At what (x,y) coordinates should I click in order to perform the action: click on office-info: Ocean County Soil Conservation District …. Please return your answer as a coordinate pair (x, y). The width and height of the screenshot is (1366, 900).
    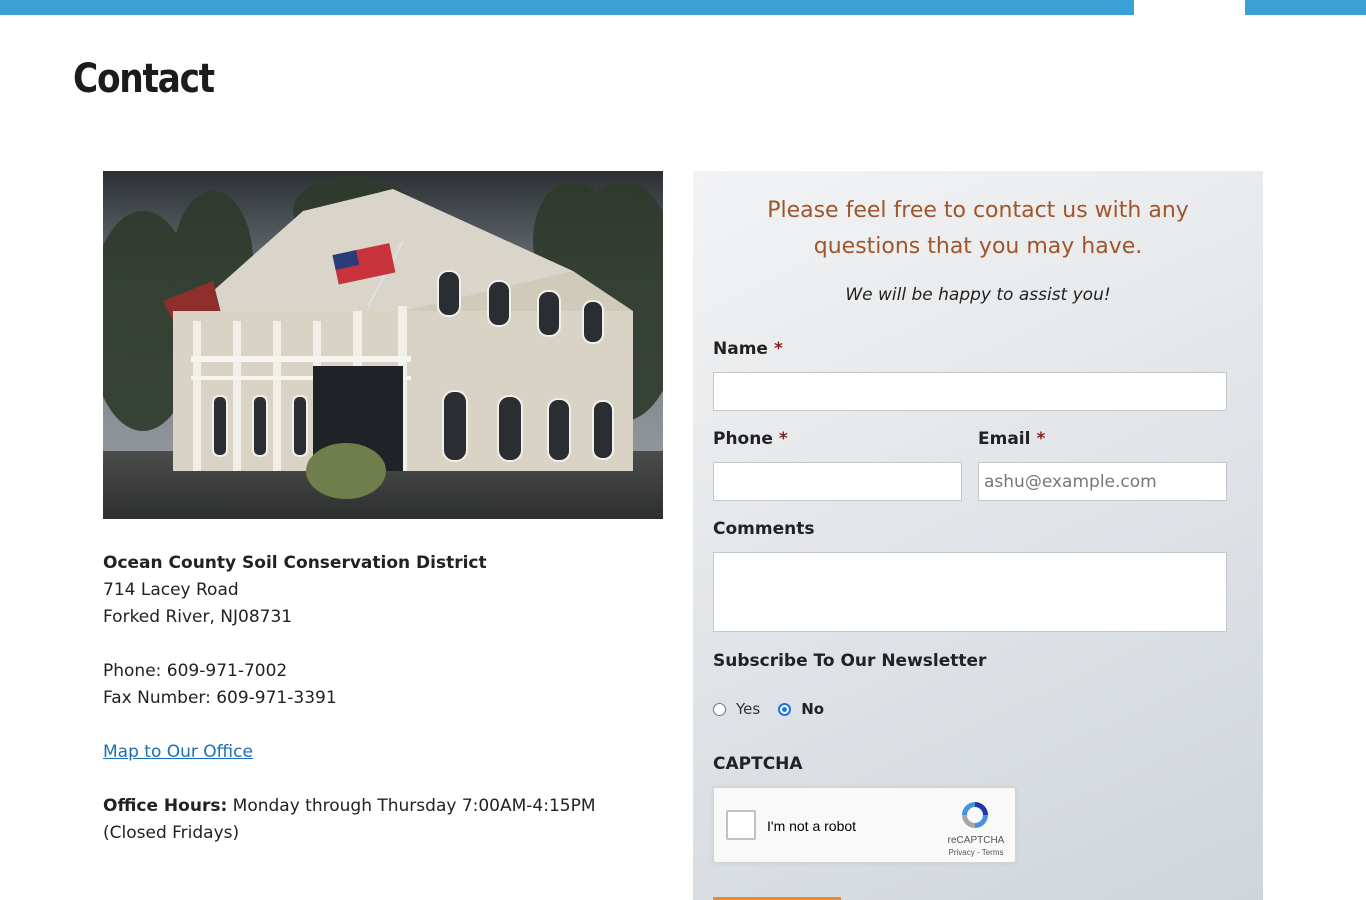
    Looking at the image, I should click on (383, 698).